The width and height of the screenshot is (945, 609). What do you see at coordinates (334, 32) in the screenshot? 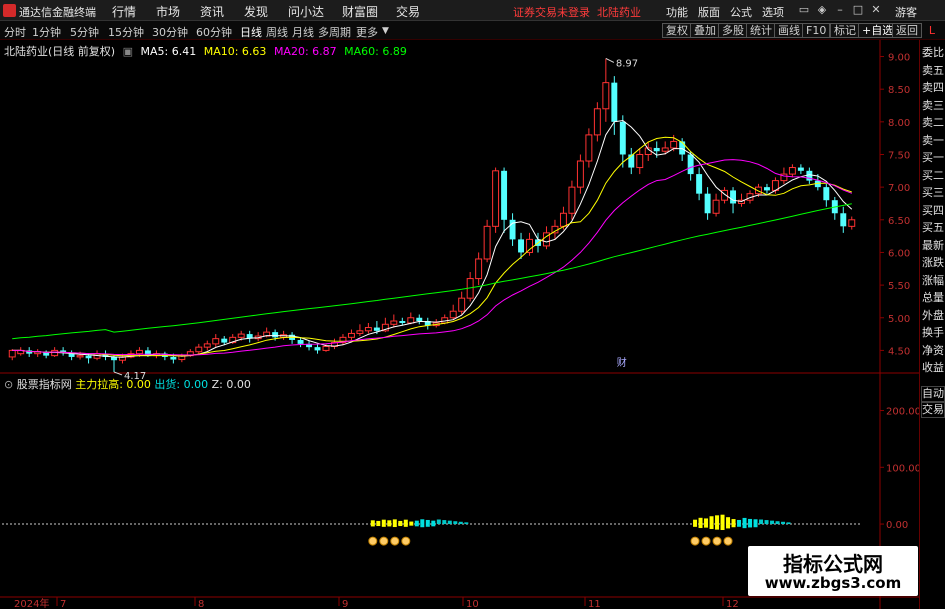
I see `period-multi: 多周期` at bounding box center [334, 32].